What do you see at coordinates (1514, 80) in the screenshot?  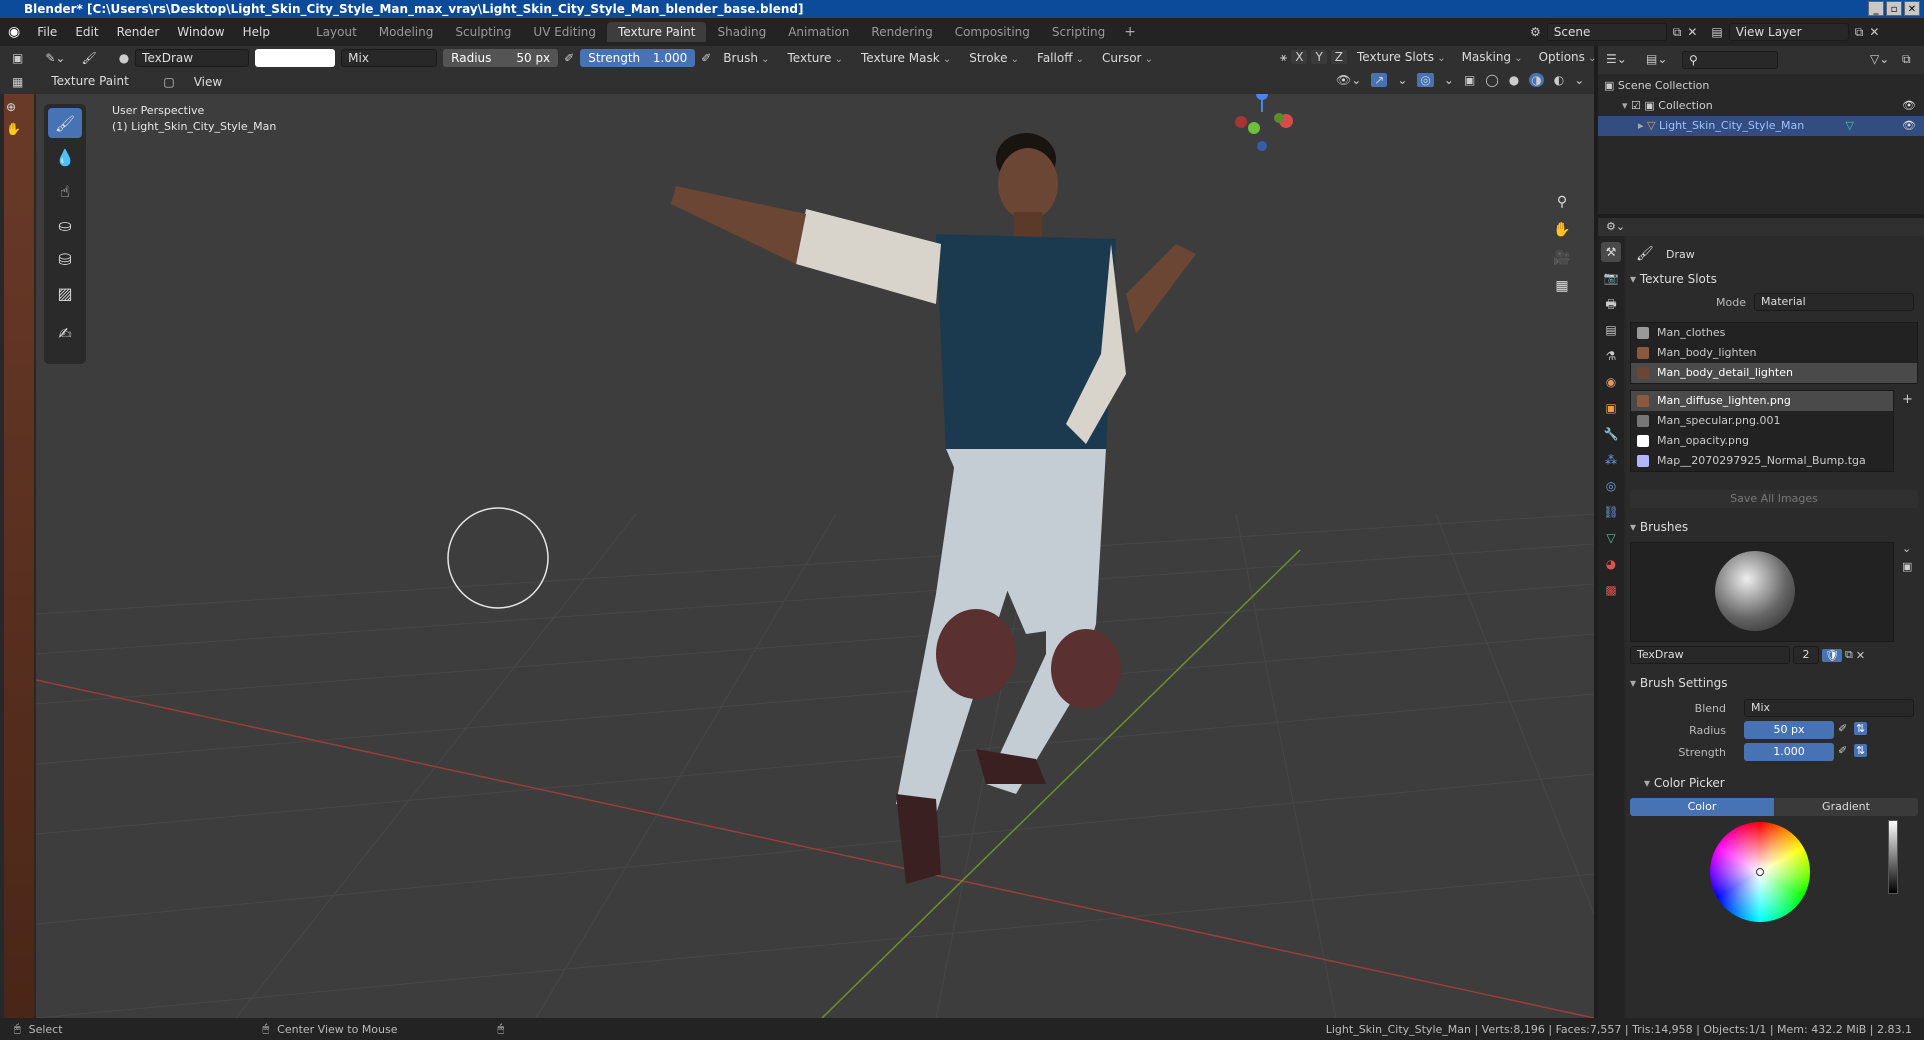 I see `solid-shading-icon: ●` at bounding box center [1514, 80].